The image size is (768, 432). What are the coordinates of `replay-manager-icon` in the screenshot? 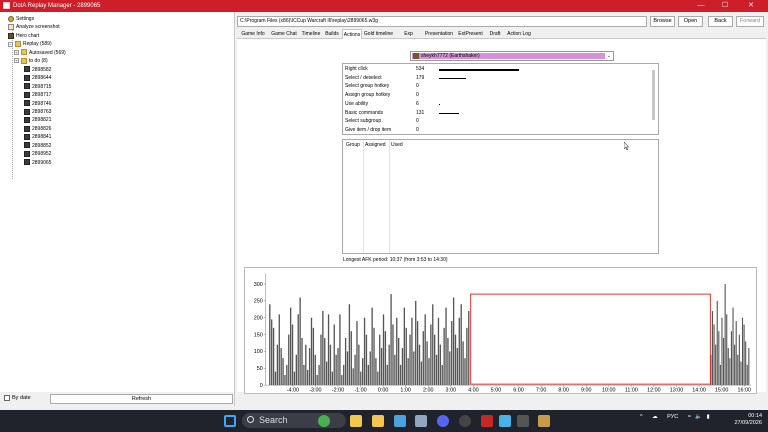 It's located at (544, 421).